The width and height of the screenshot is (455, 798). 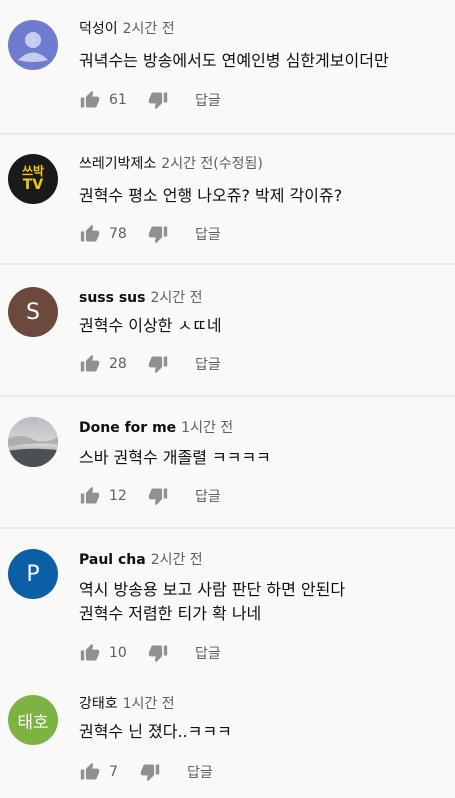 I want to click on avatar: 태호, so click(x=33, y=720).